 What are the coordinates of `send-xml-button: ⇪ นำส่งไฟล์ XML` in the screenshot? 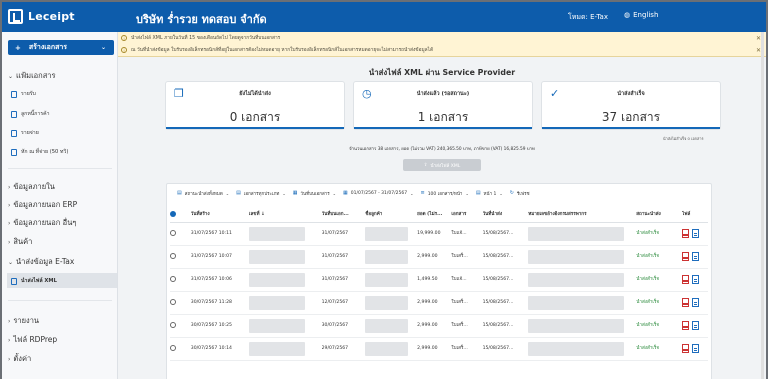 It's located at (442, 165).